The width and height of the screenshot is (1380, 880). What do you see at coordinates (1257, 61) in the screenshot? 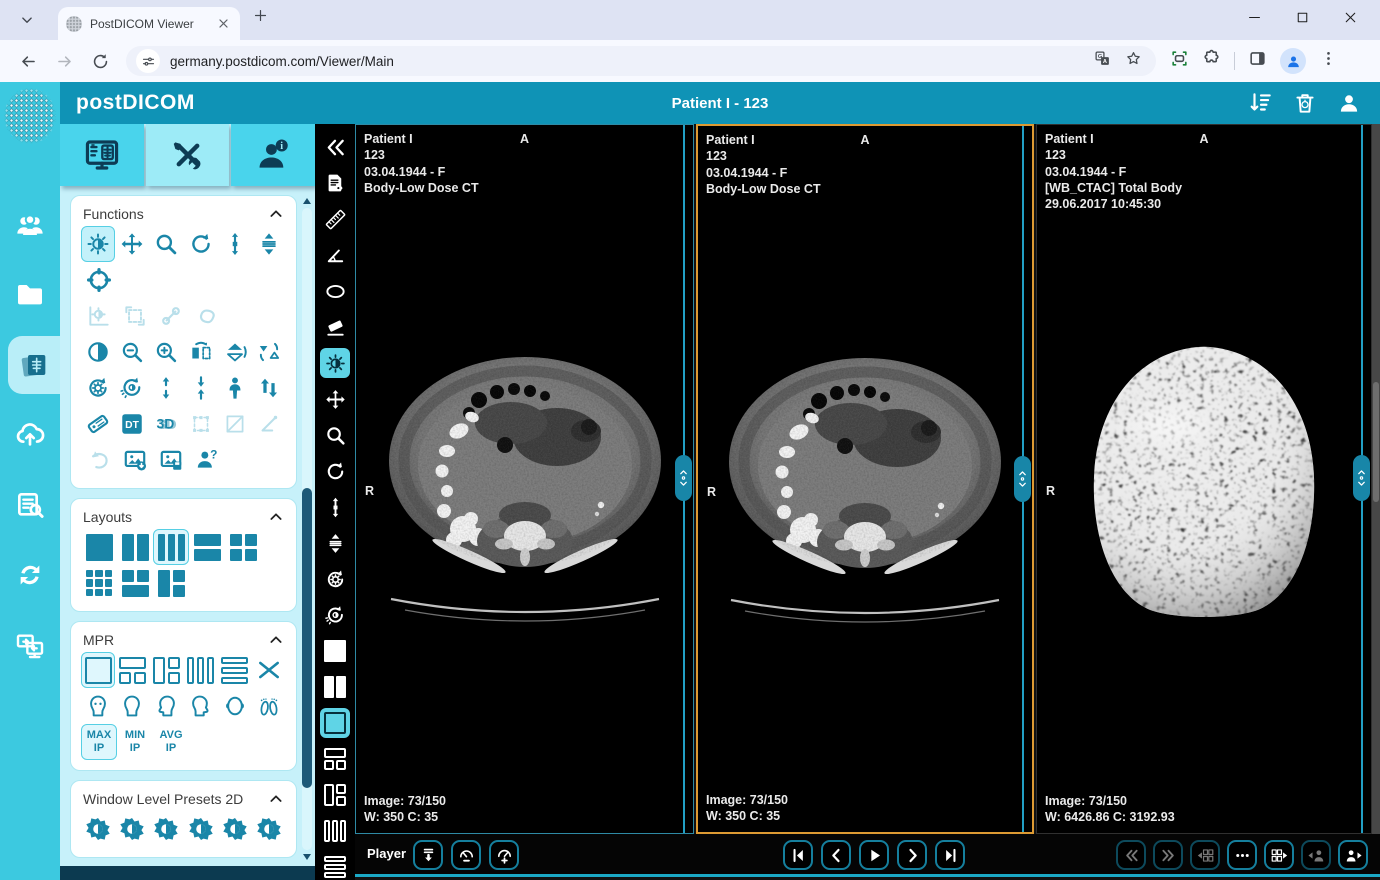
I see `side-panel-button` at bounding box center [1257, 61].